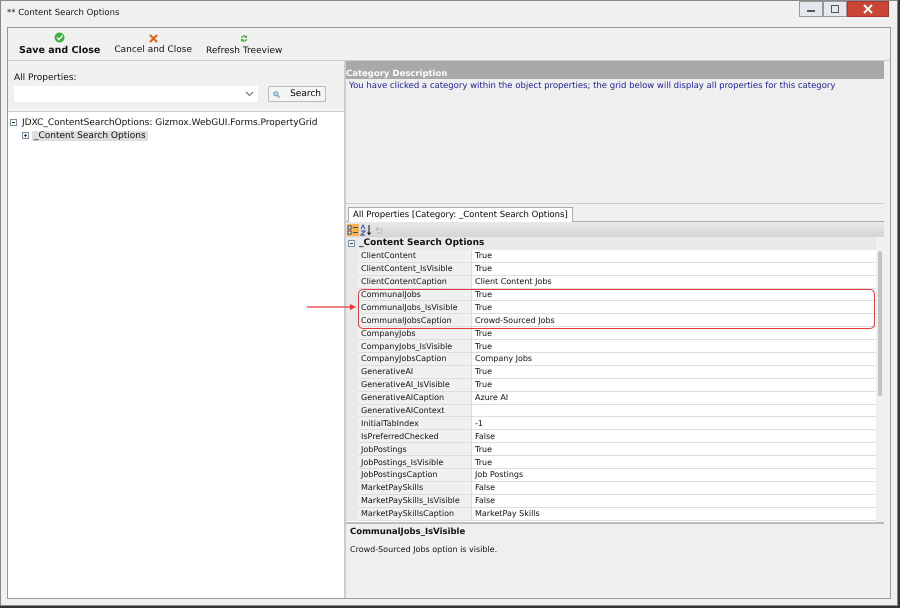  Describe the element at coordinates (868, 9) in the screenshot. I see `close-icon` at that location.